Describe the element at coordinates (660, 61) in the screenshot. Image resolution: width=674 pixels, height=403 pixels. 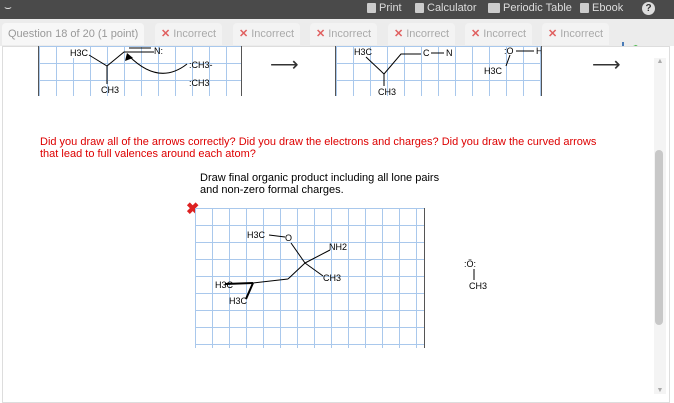
I see `scroll-up-icon: ▲` at that location.